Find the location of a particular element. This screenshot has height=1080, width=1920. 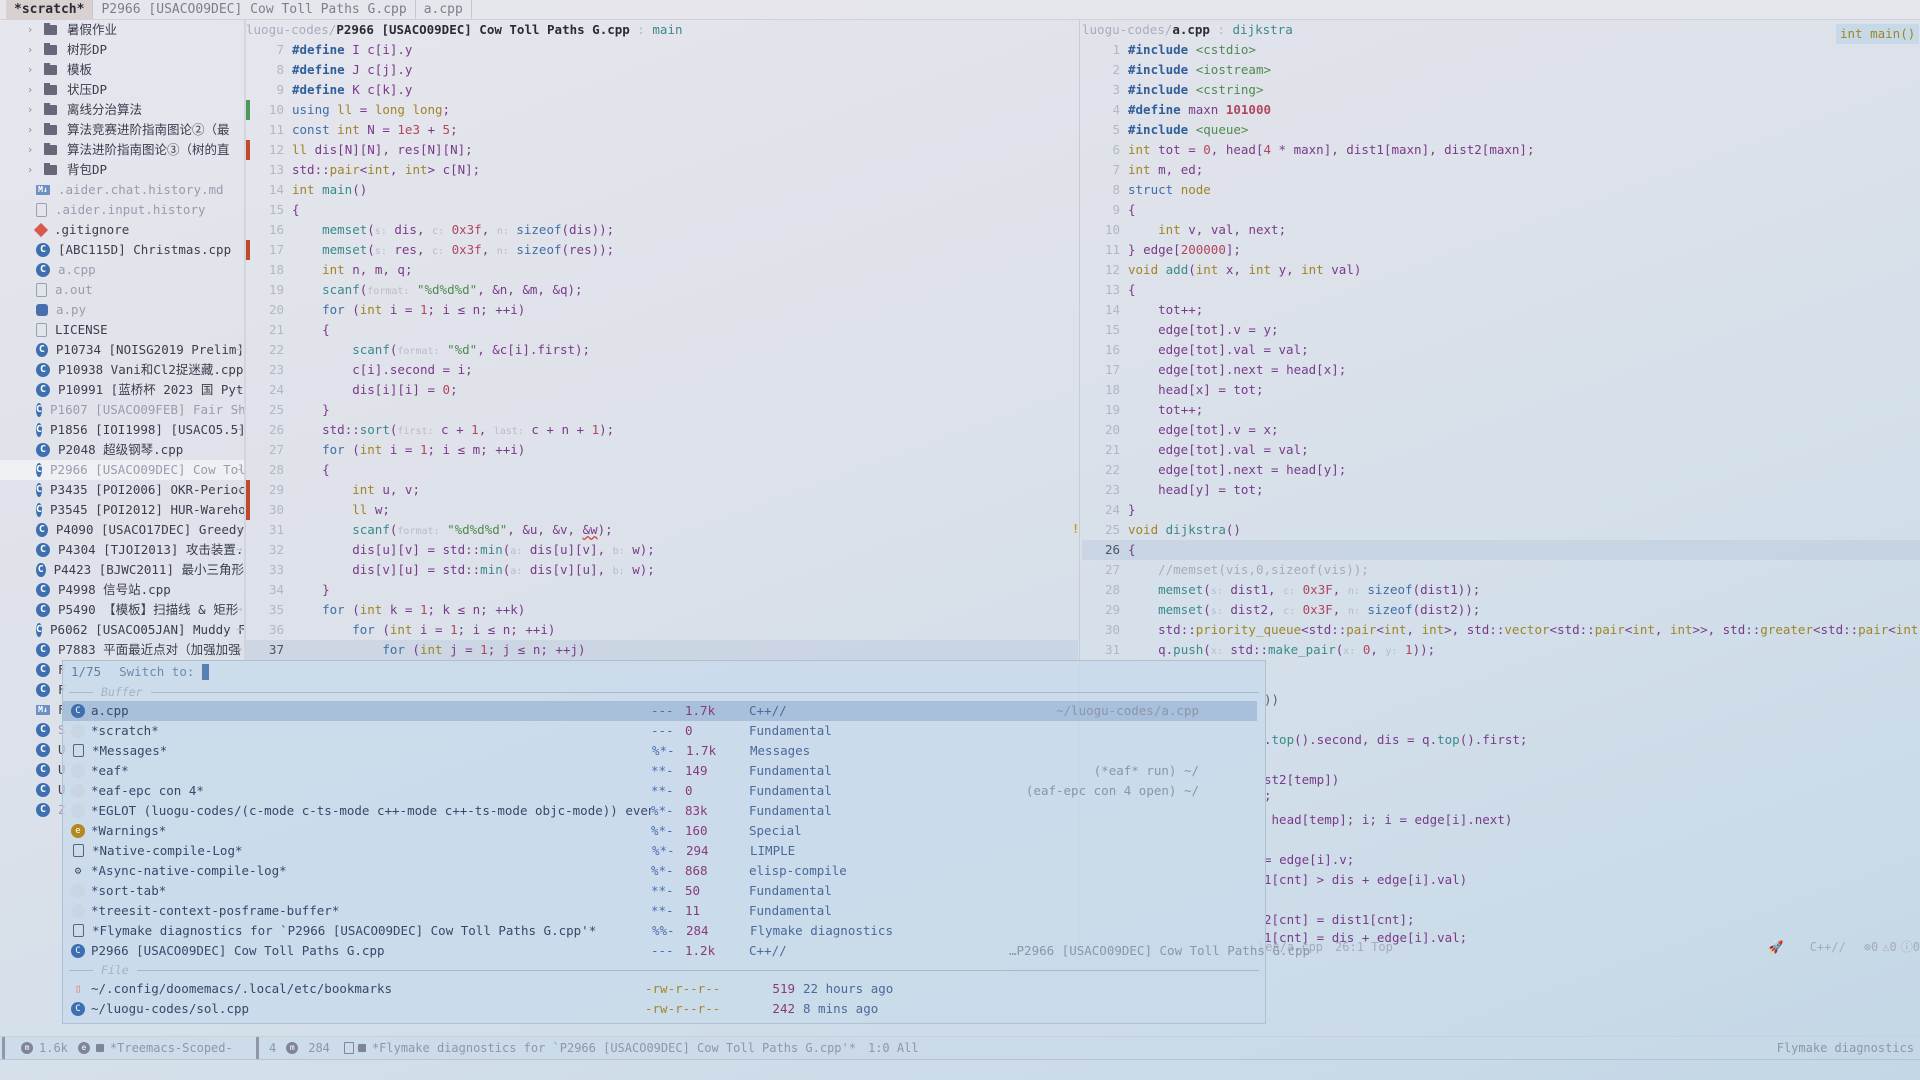

code-line: 14 tot++; is located at coordinates (1501, 310).